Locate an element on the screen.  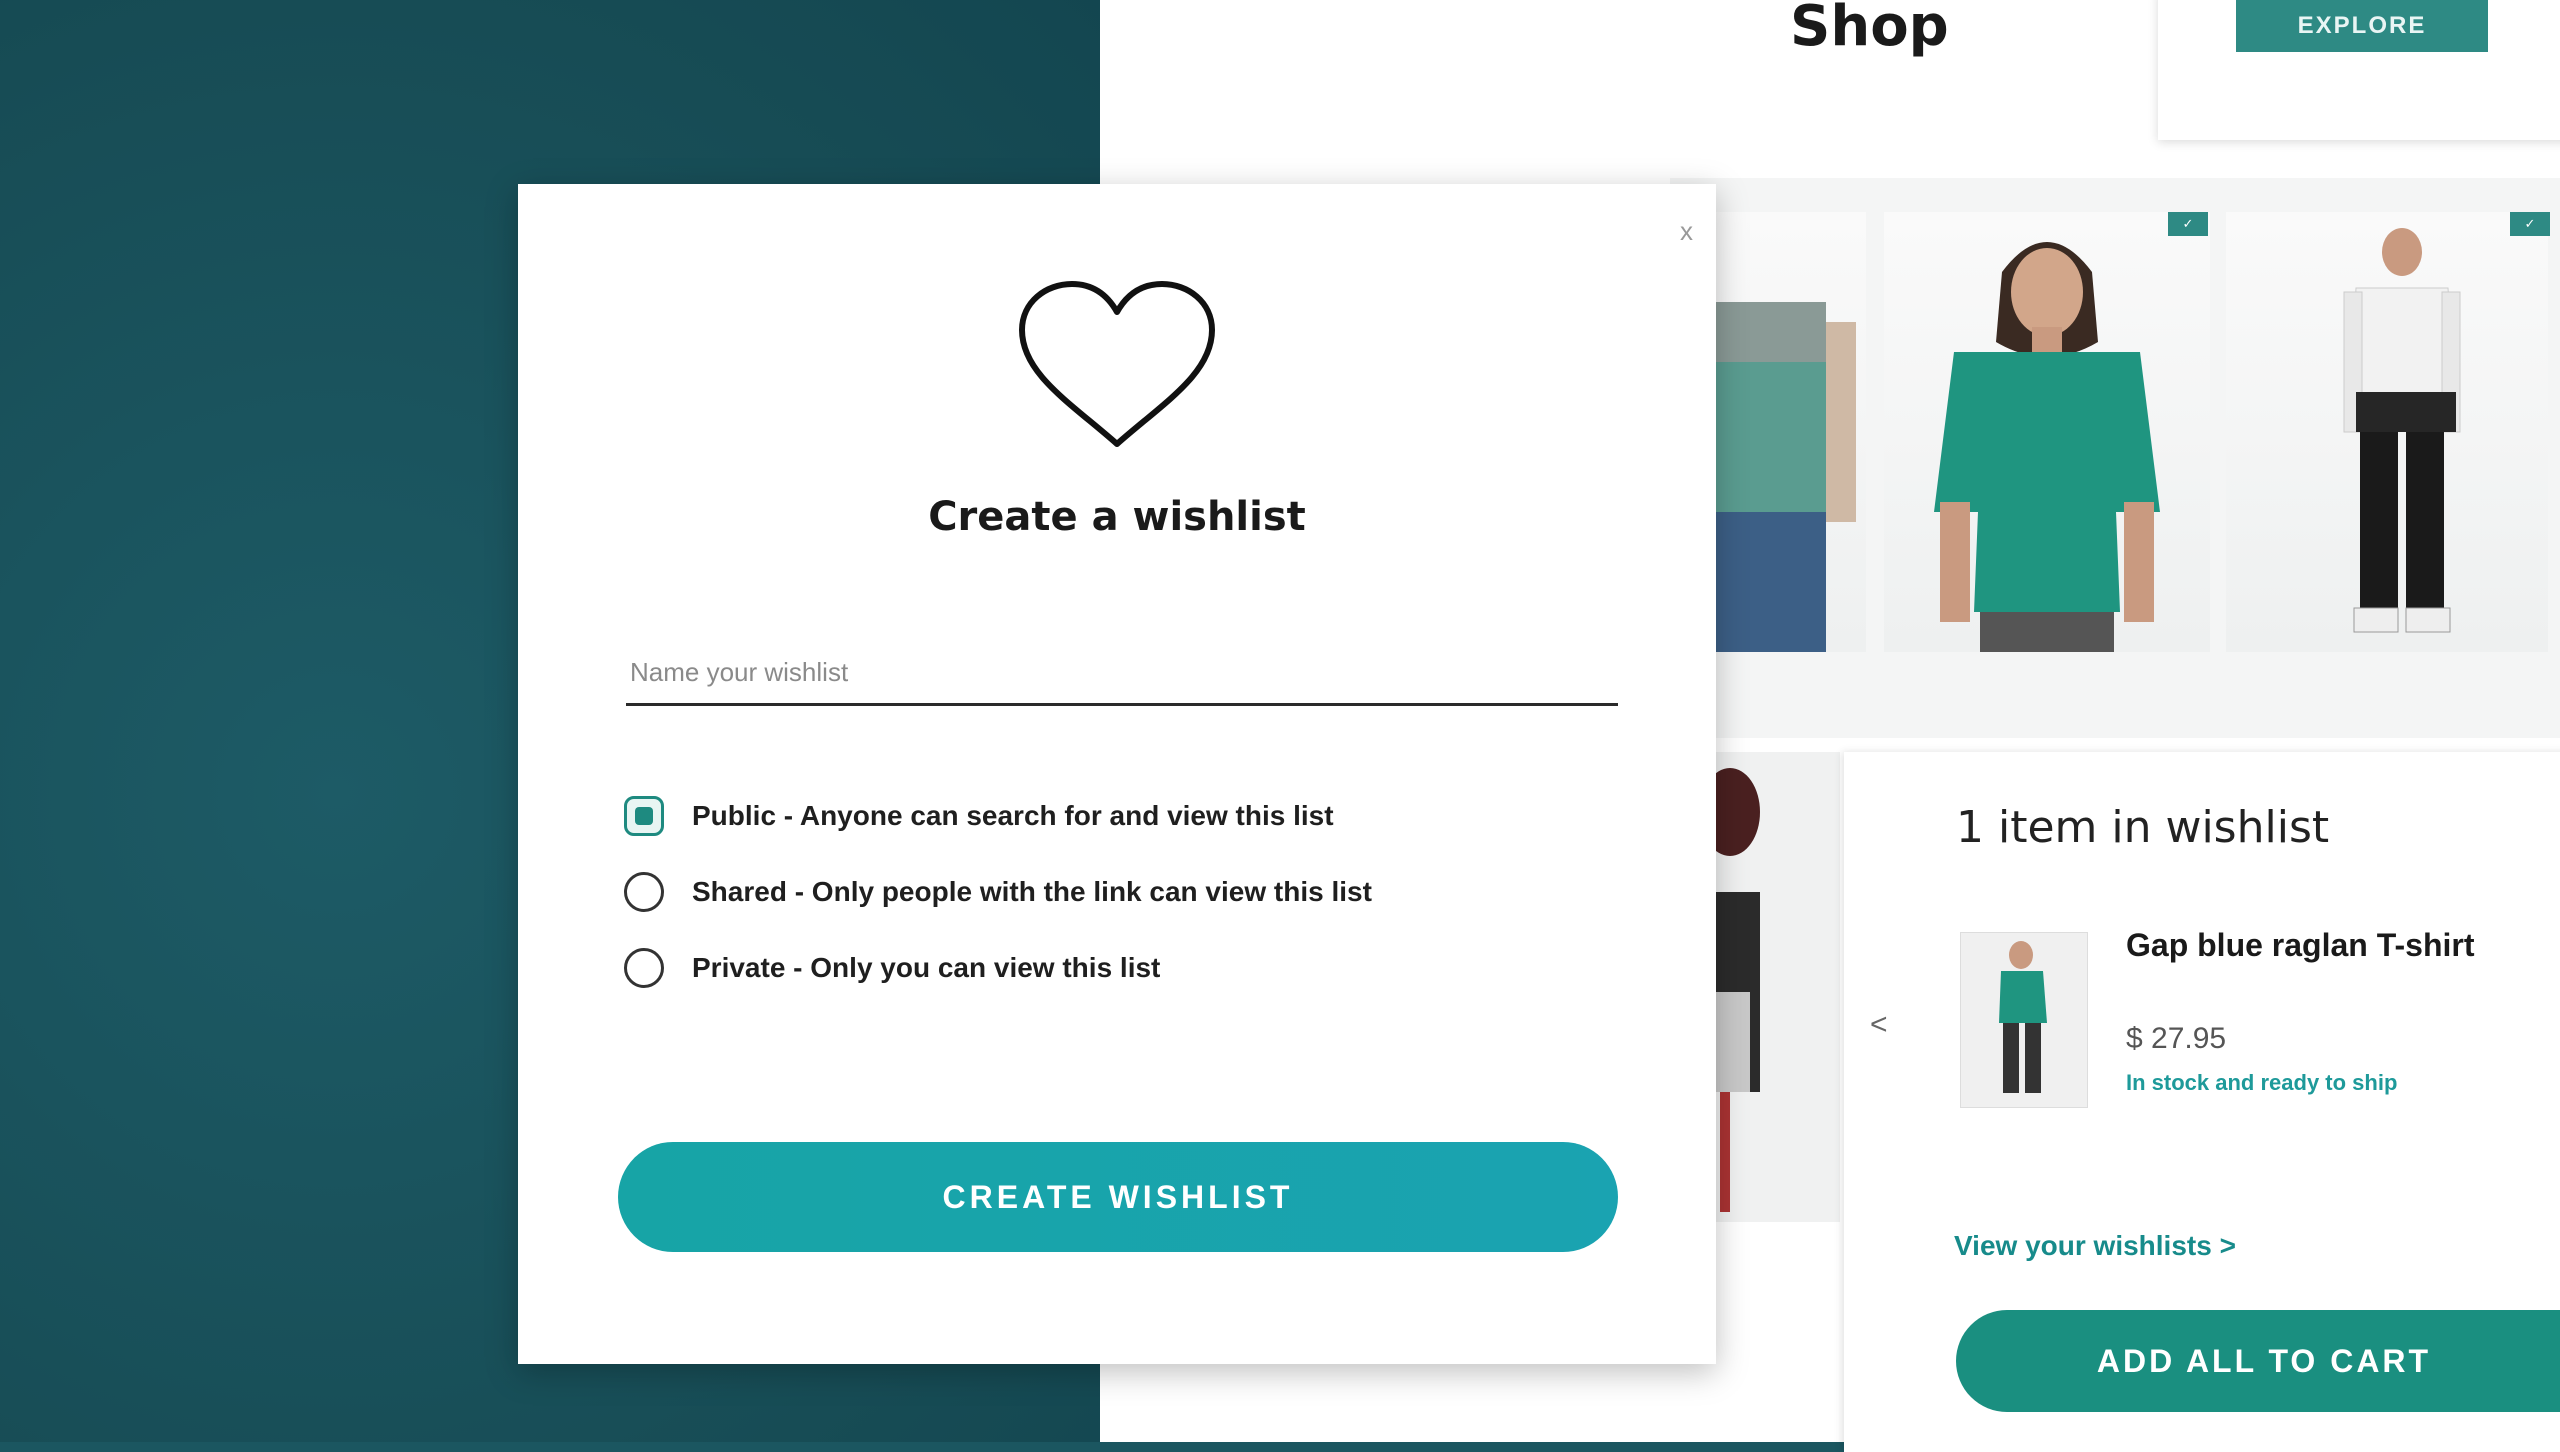
wishlist-item-image is located at coordinates (2024, 1020).